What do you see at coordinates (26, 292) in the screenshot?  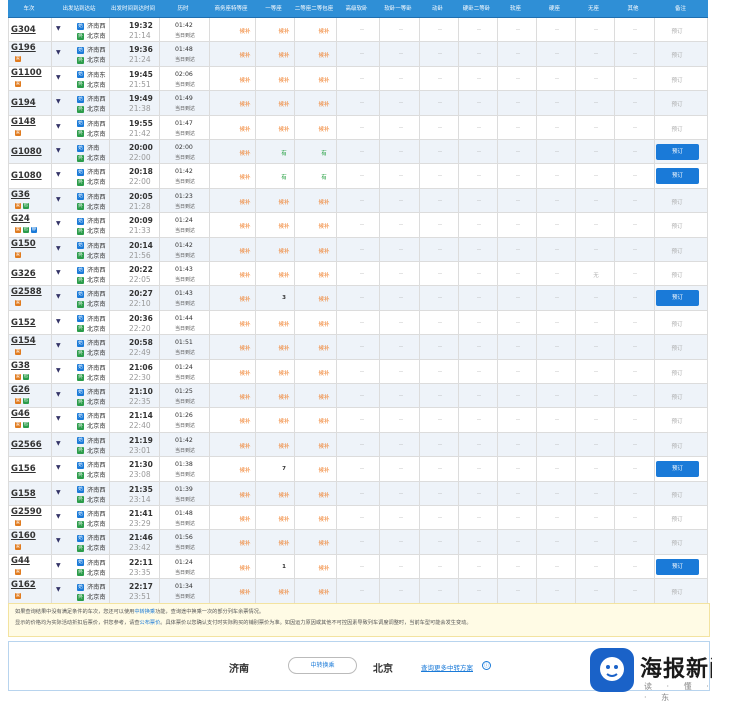 I see `train-number-link: G2588` at bounding box center [26, 292].